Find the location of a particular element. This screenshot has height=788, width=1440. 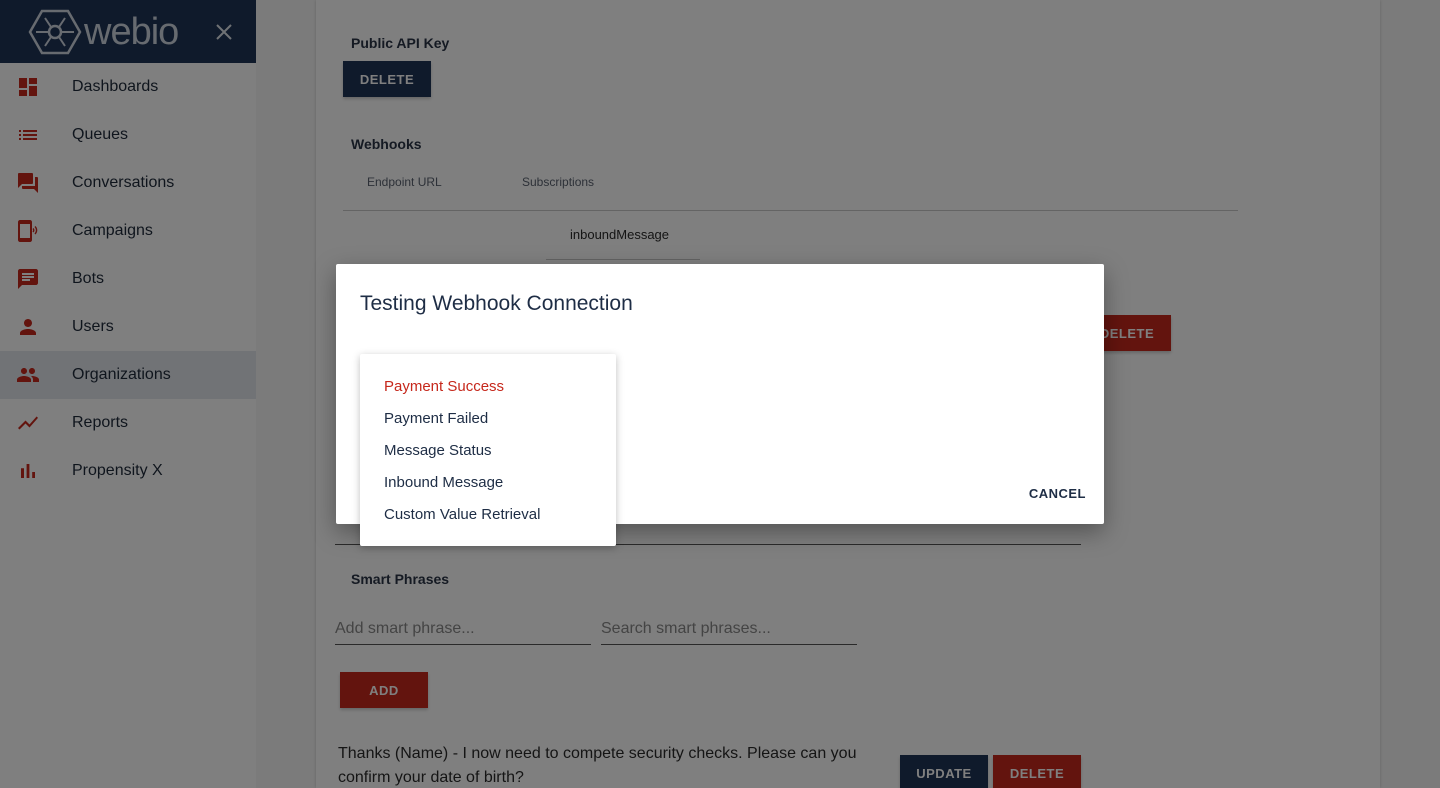

dialog-cancel-button: CANCEL is located at coordinates (1057, 493).